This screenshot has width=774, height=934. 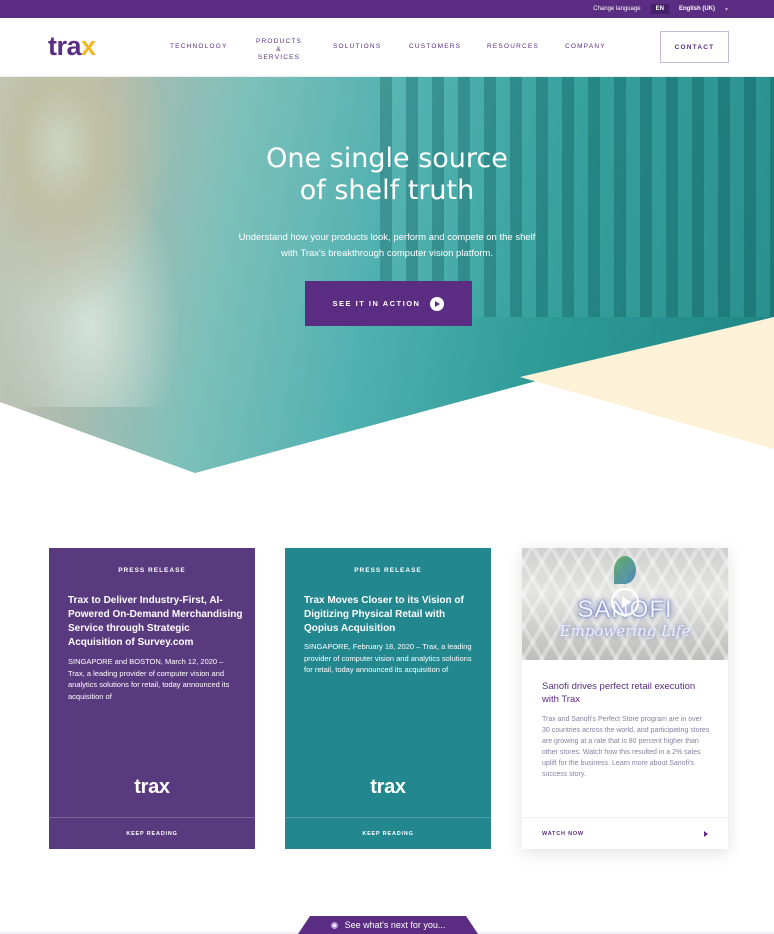 What do you see at coordinates (376, 303) in the screenshot?
I see `cta-label: SEE IT IN ACTION` at bounding box center [376, 303].